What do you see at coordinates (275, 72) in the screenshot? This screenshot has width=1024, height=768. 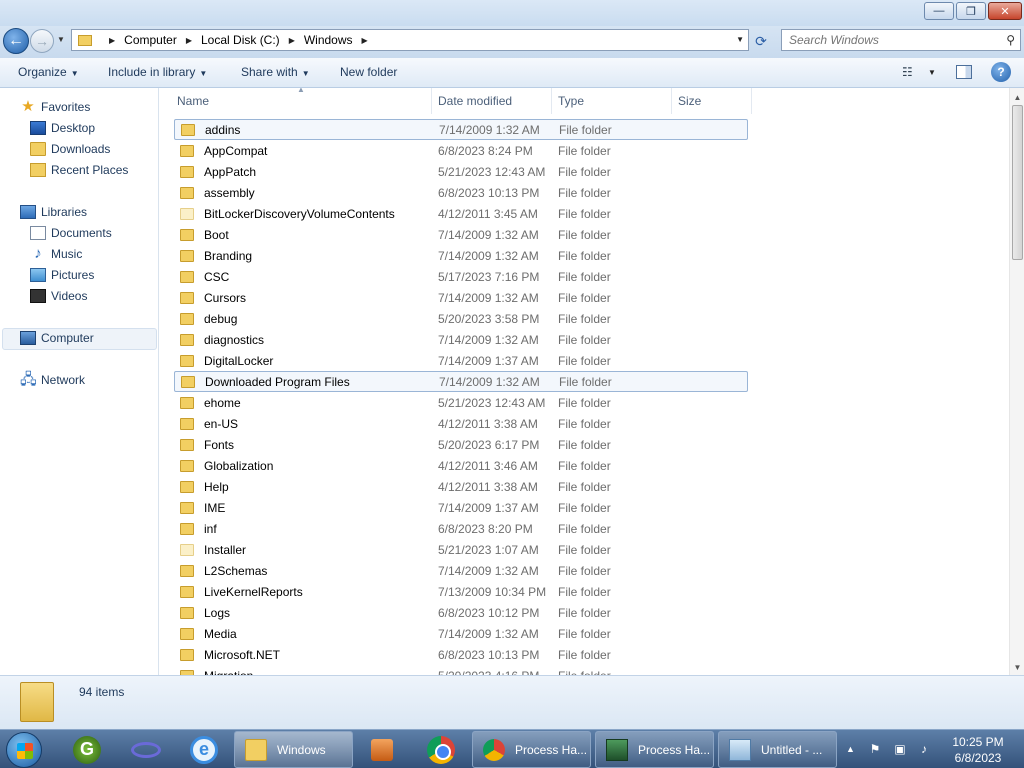 I see `share-with-button: Share with ▼` at bounding box center [275, 72].